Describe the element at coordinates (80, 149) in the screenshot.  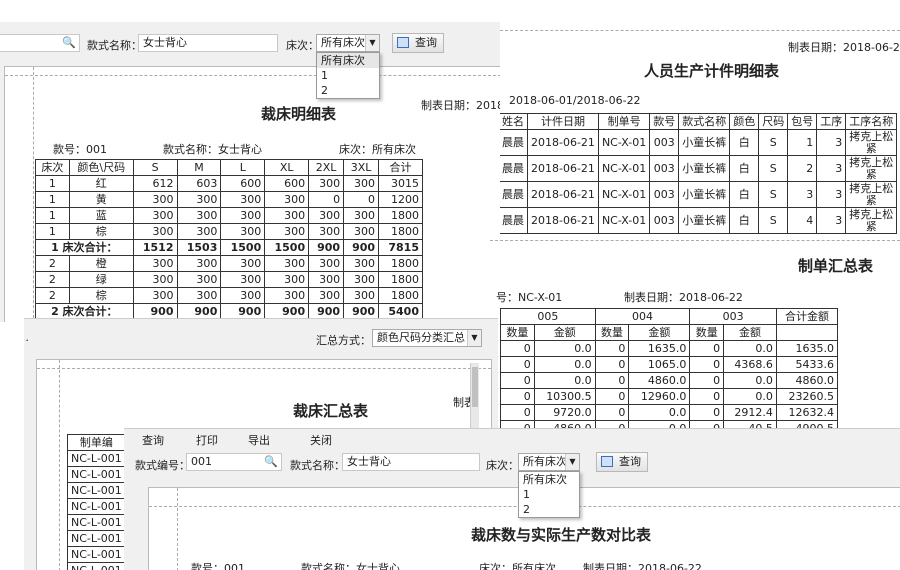
I see `info-style-no: 款号：001` at that location.